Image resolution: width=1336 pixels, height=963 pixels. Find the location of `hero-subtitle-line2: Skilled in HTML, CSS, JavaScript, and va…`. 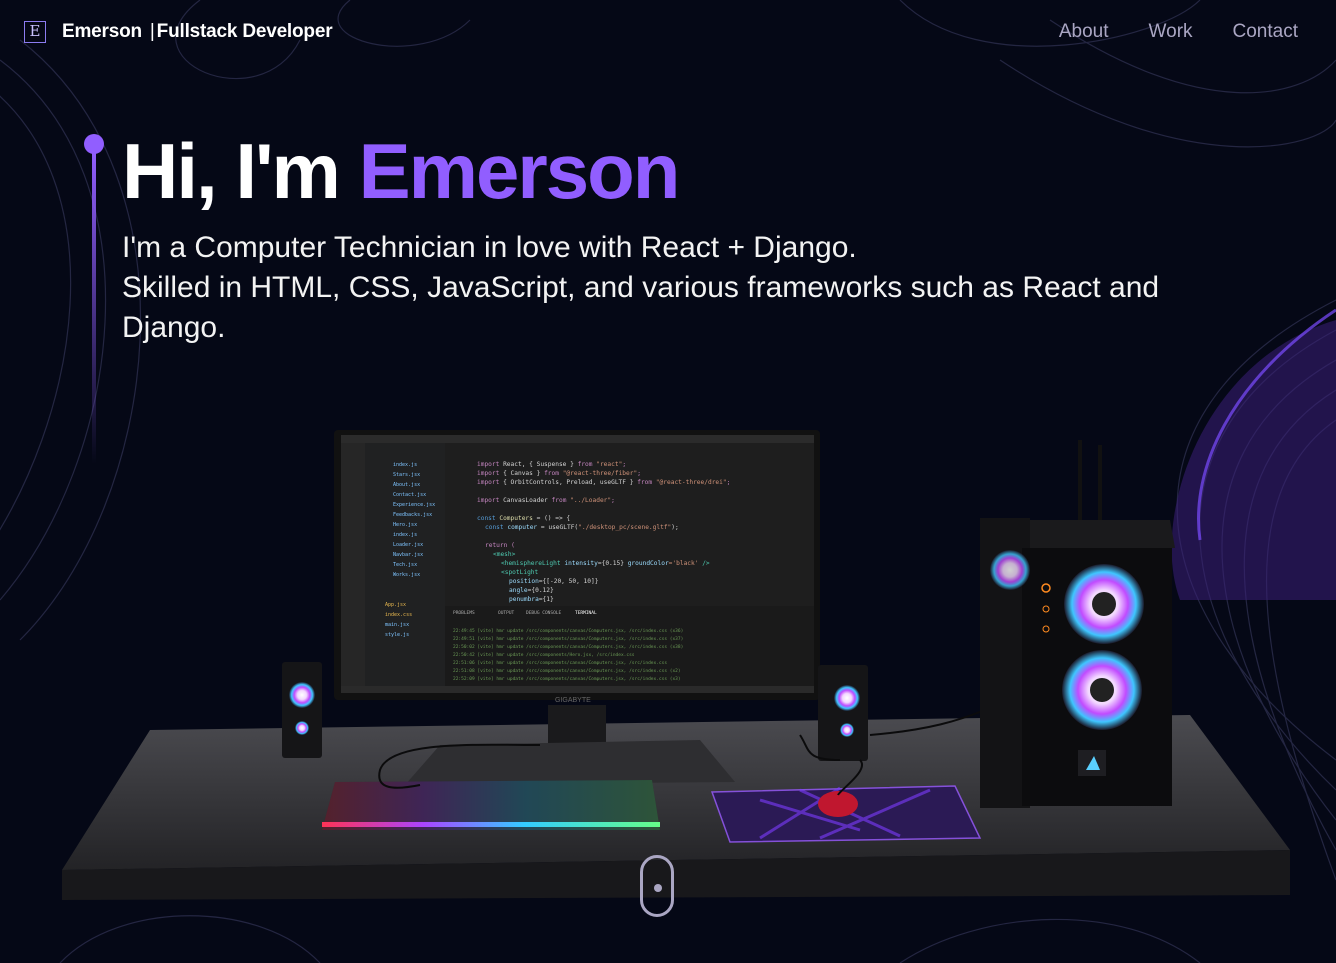

hero-subtitle-line2: Skilled in HTML, CSS, JavaScript, and va… is located at coordinates (641, 307).